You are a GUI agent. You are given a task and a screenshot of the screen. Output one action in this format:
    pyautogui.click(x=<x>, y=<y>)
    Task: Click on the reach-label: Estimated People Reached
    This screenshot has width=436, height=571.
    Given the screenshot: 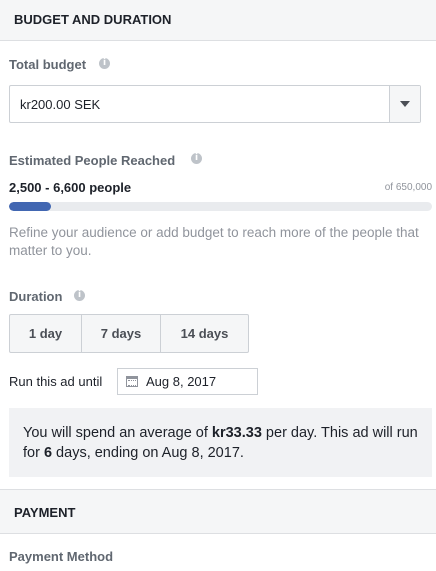 What is the action you would take?
    pyautogui.click(x=92, y=160)
    